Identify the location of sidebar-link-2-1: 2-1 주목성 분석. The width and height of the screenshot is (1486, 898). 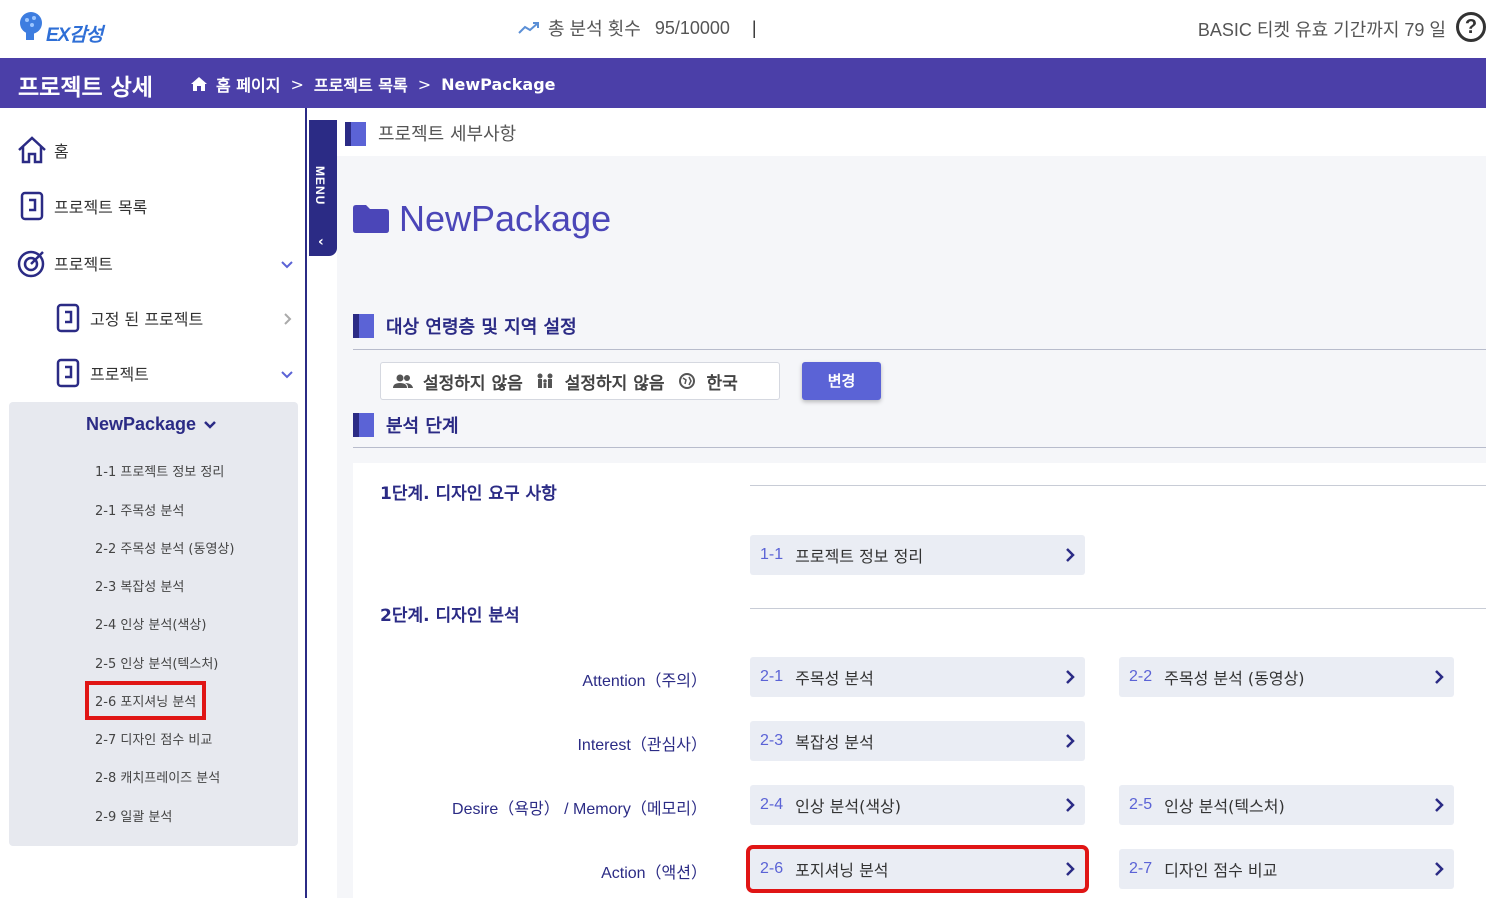
(139, 509).